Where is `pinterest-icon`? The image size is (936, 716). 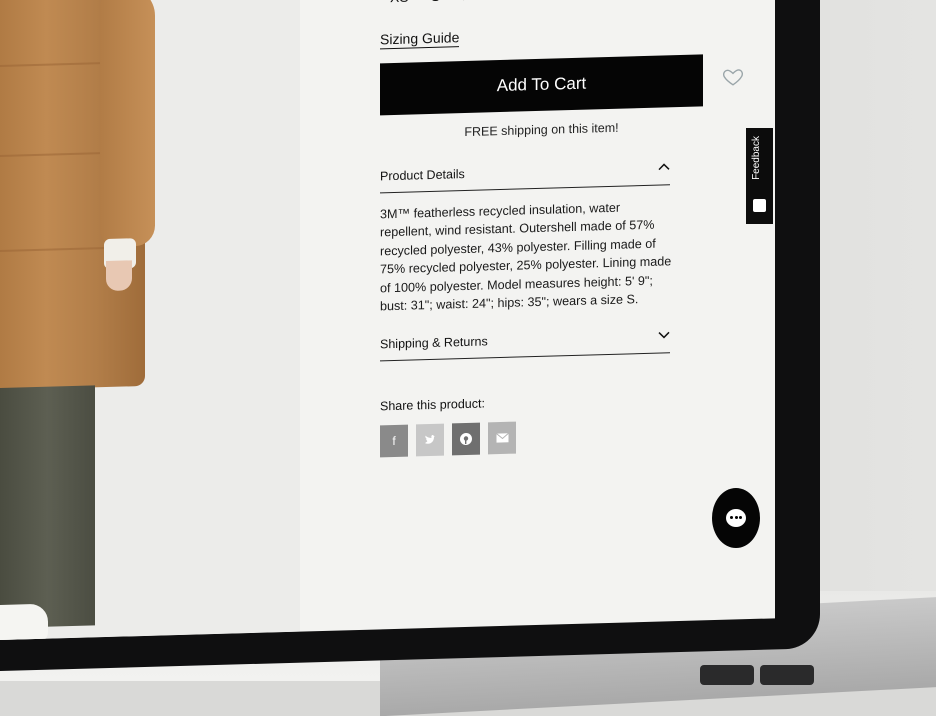 pinterest-icon is located at coordinates (466, 439).